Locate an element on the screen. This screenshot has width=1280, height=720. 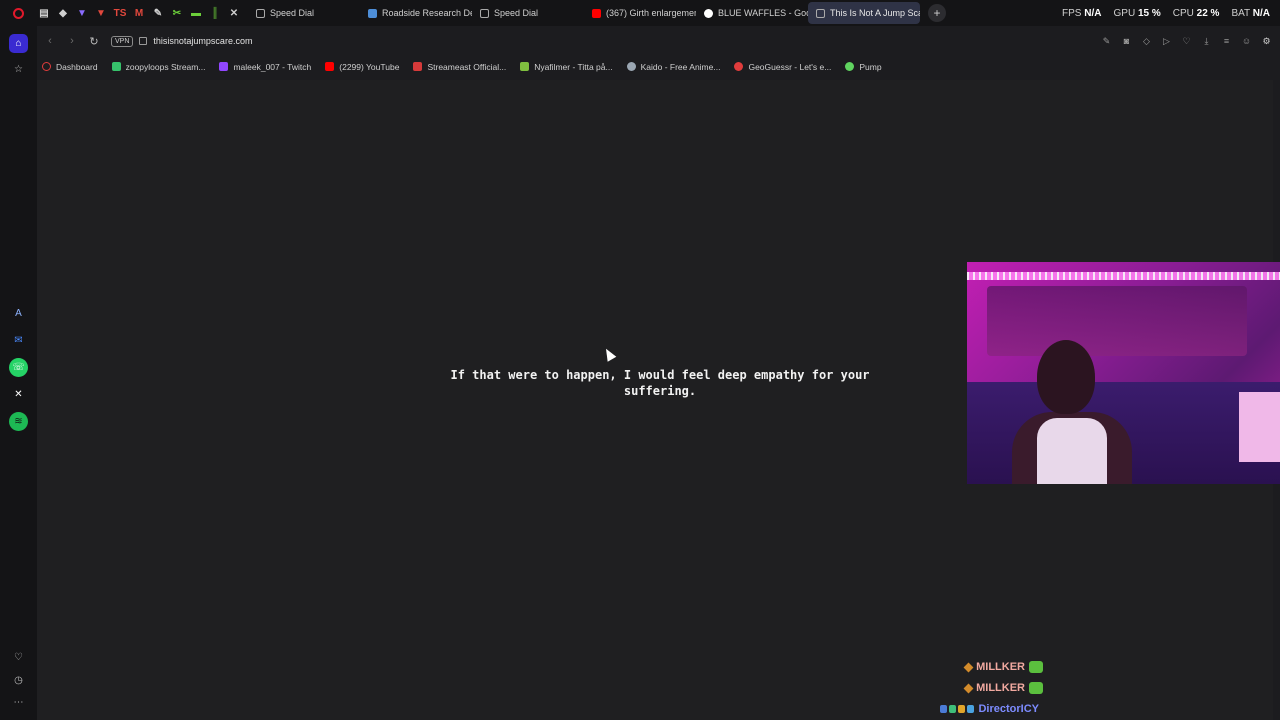
history-icon: ◷ is located at coordinates (18, 680).